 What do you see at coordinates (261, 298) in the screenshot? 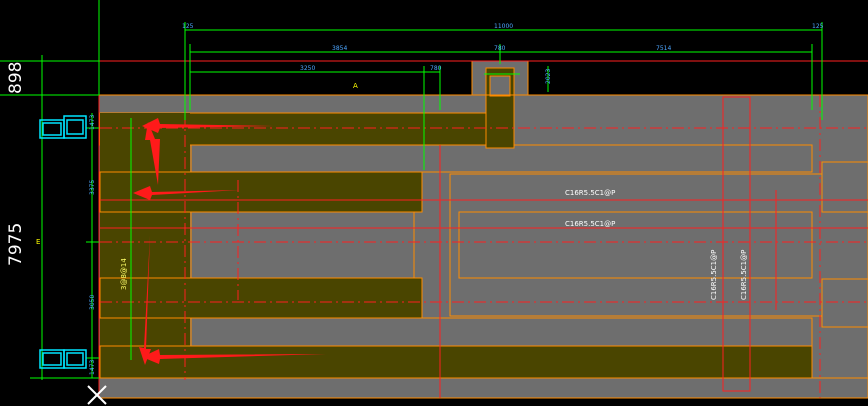
I see `slab-strip-mid2` at bounding box center [261, 298].